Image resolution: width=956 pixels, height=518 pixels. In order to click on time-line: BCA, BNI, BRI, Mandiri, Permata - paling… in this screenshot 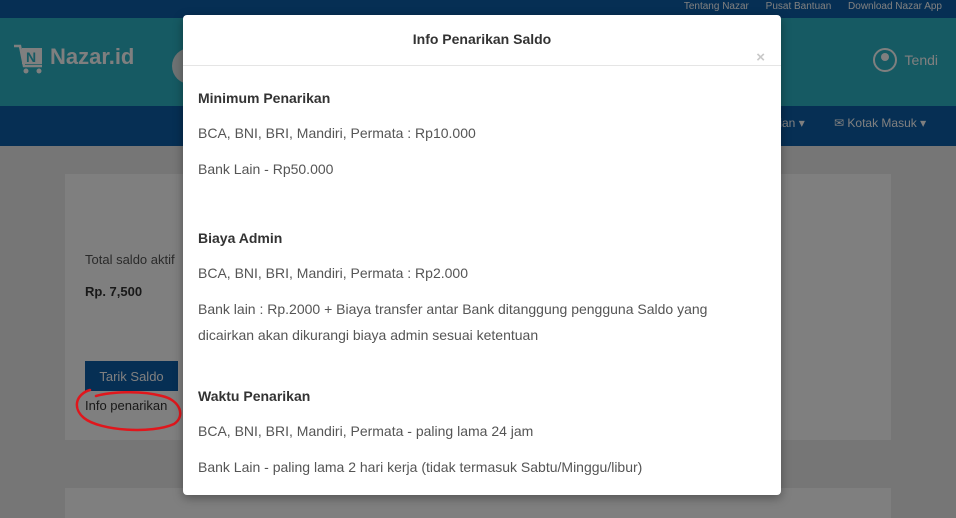, I will do `click(366, 431)`.